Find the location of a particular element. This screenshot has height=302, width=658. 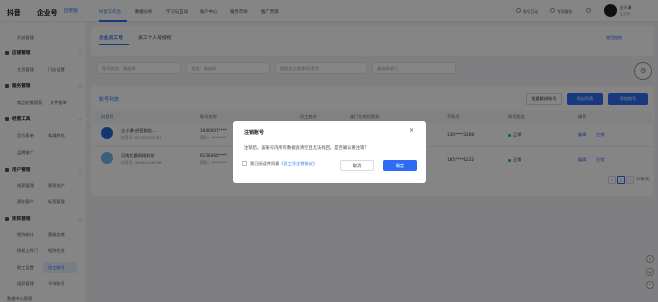

close-icon: × is located at coordinates (411, 130).